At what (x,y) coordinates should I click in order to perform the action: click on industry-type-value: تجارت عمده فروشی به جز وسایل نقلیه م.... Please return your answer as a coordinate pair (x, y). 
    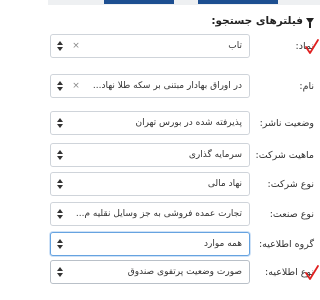
    Looking at the image, I should click on (158, 214).